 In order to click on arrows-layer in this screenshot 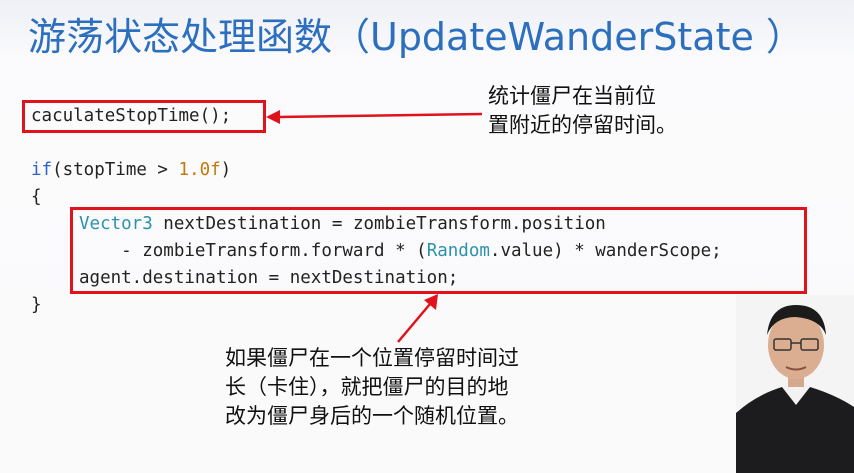, I will do `click(374, 226)`.